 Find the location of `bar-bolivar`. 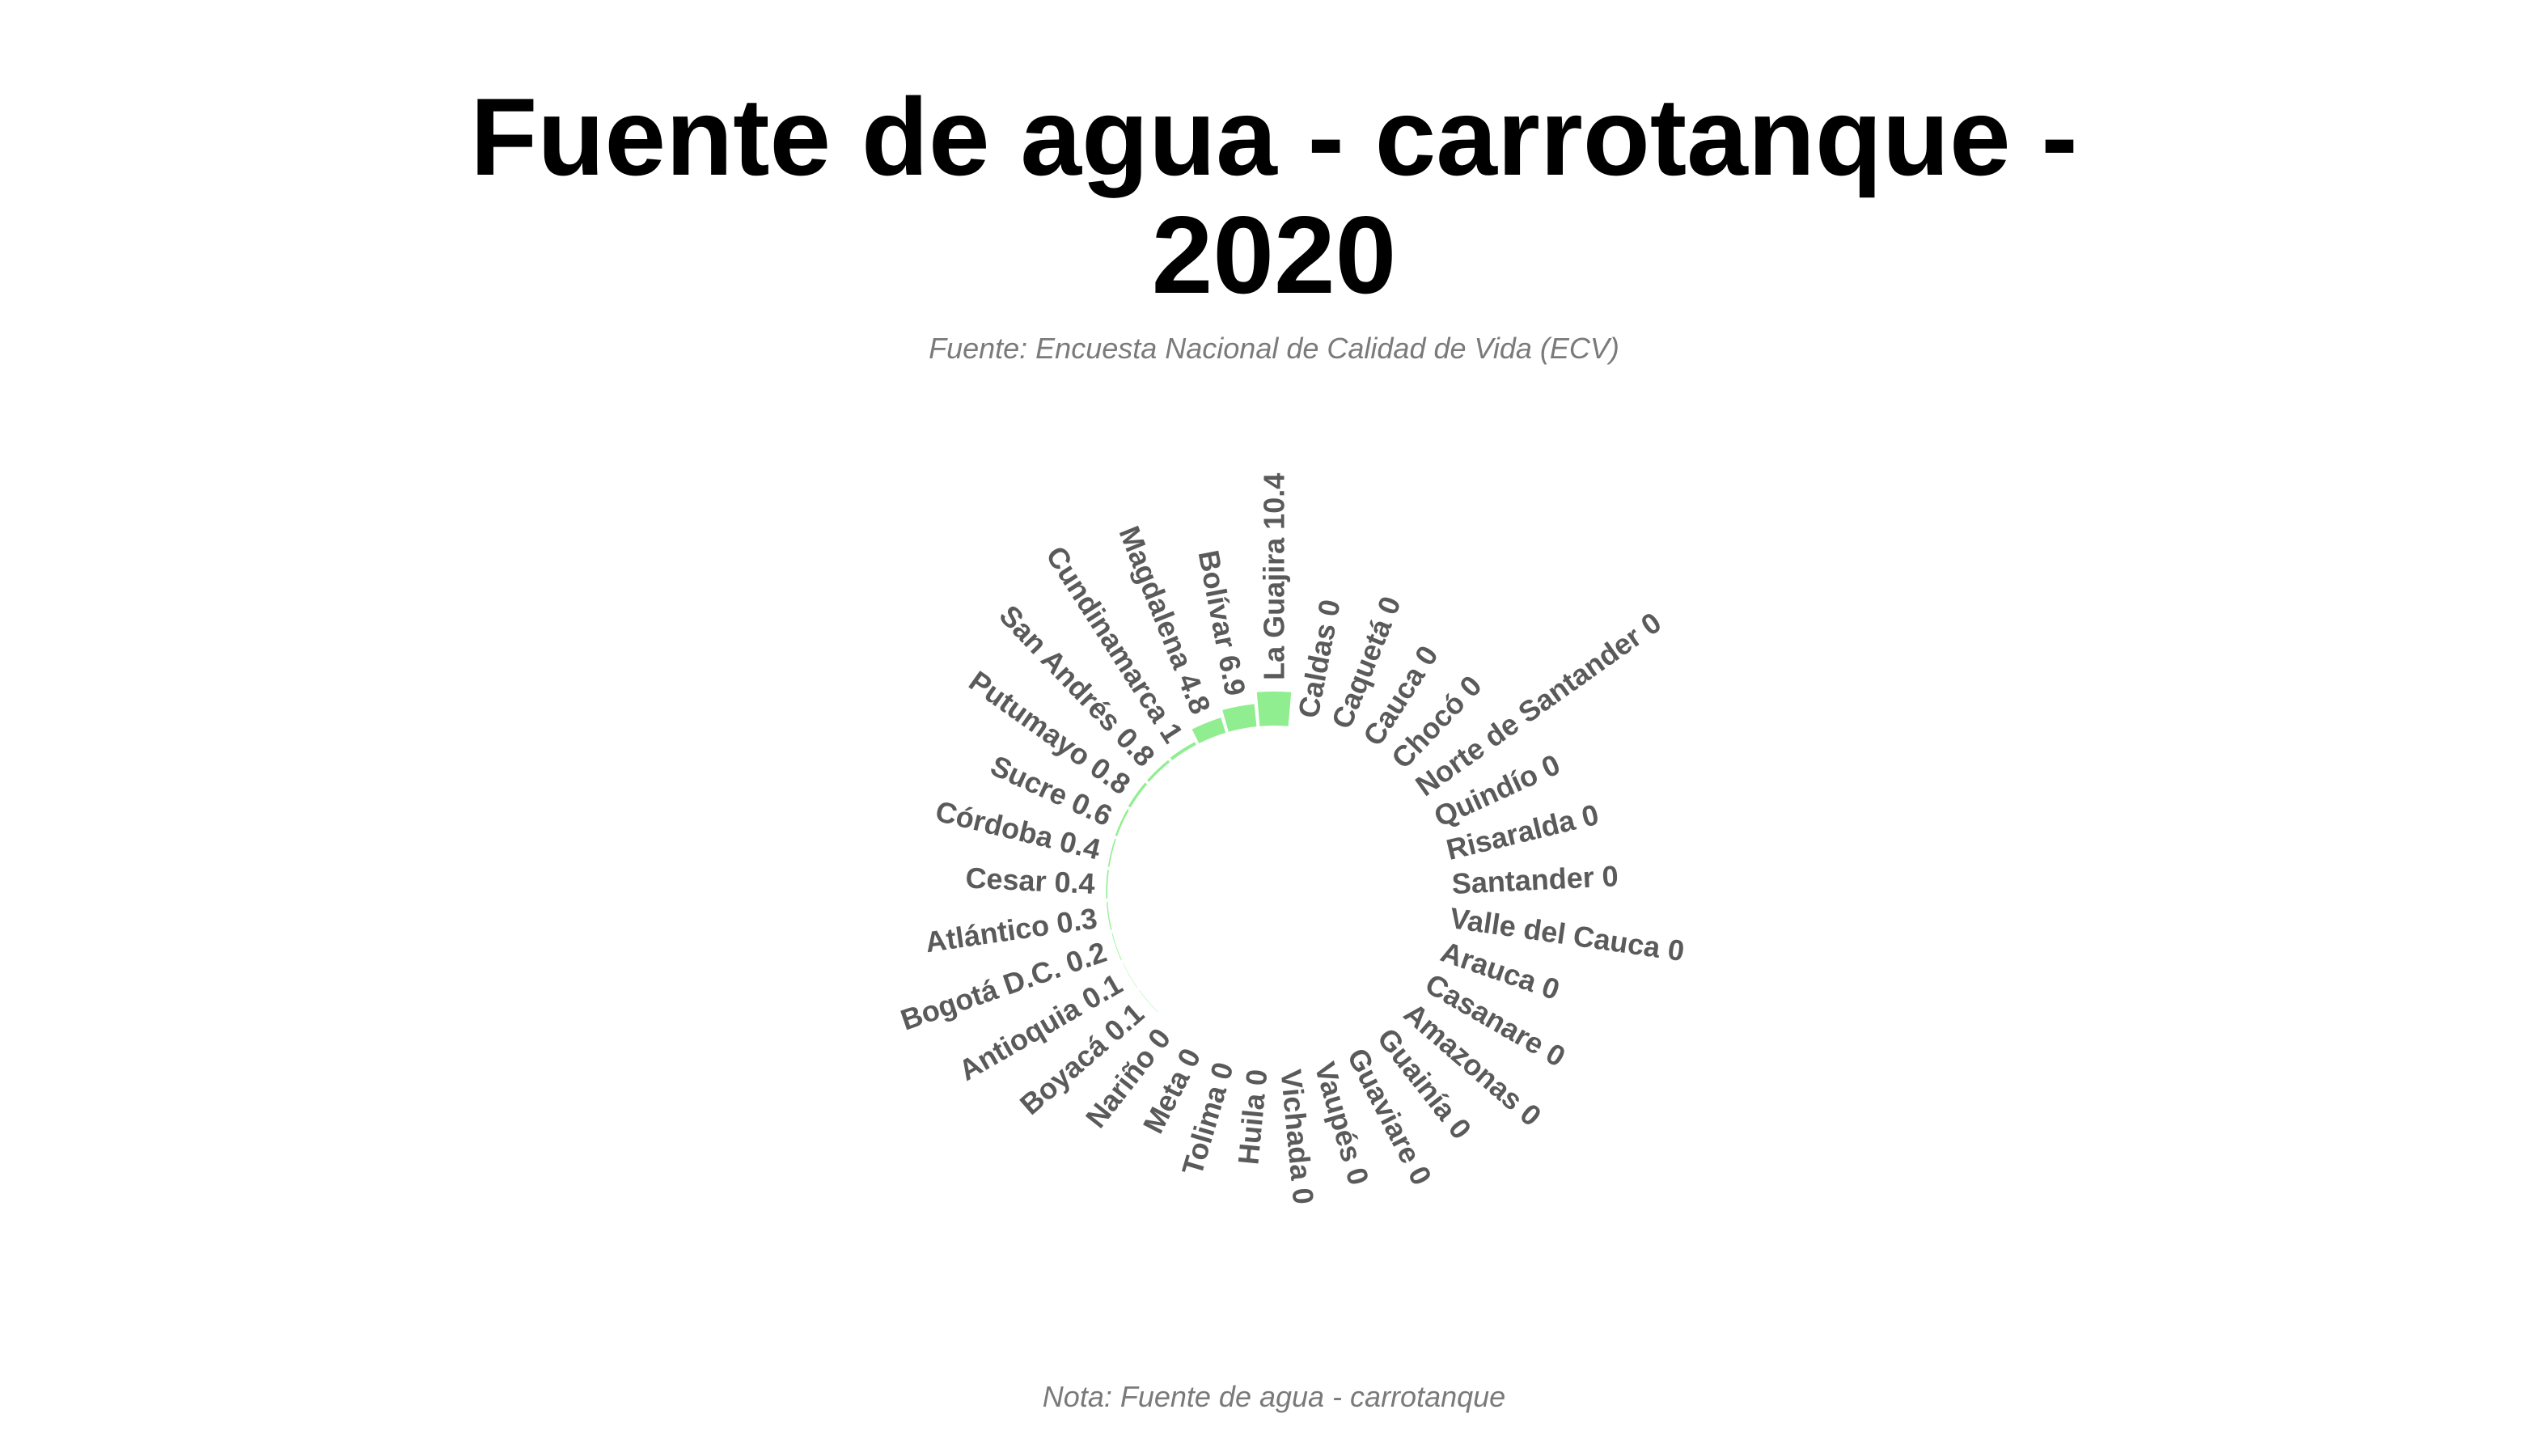

bar-bolivar is located at coordinates (1239, 718).